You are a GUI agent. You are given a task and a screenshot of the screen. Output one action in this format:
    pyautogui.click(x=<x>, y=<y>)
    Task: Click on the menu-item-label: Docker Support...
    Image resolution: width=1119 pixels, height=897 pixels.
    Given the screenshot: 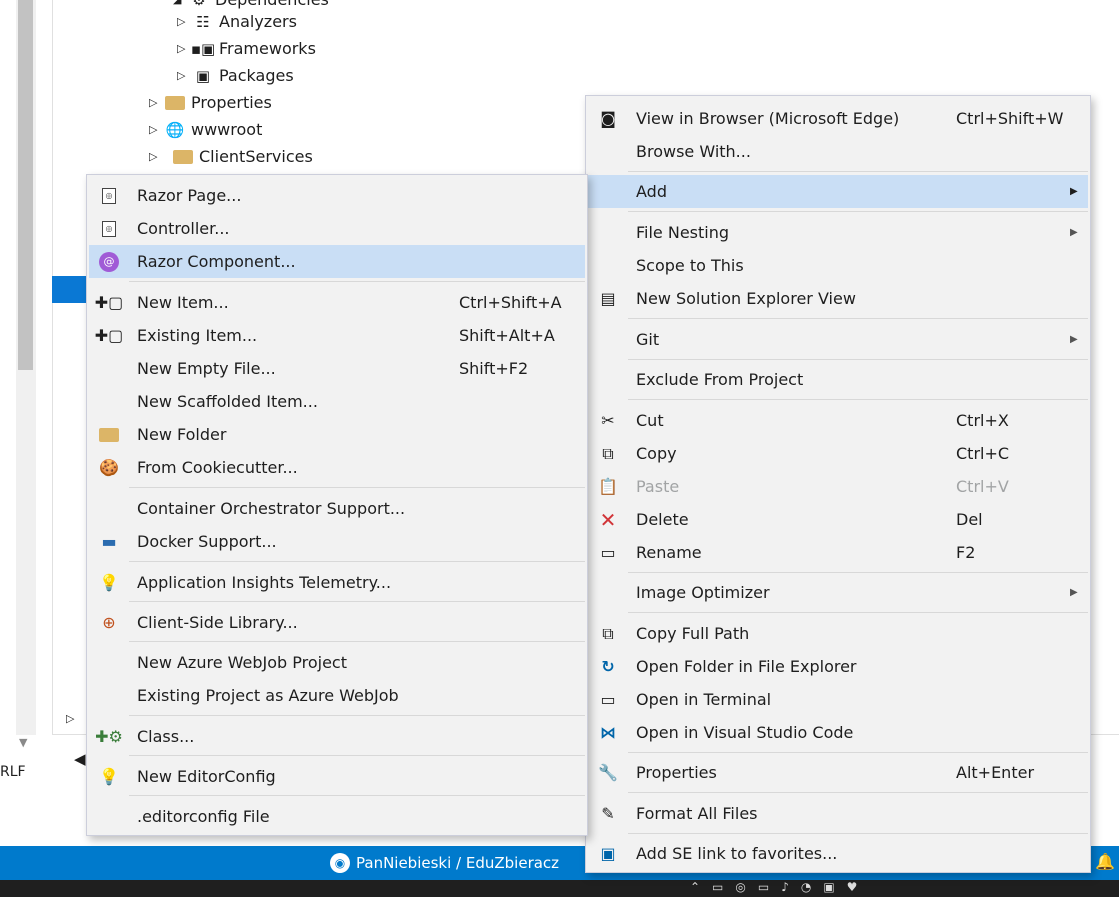 What is the action you would take?
    pyautogui.click(x=207, y=541)
    